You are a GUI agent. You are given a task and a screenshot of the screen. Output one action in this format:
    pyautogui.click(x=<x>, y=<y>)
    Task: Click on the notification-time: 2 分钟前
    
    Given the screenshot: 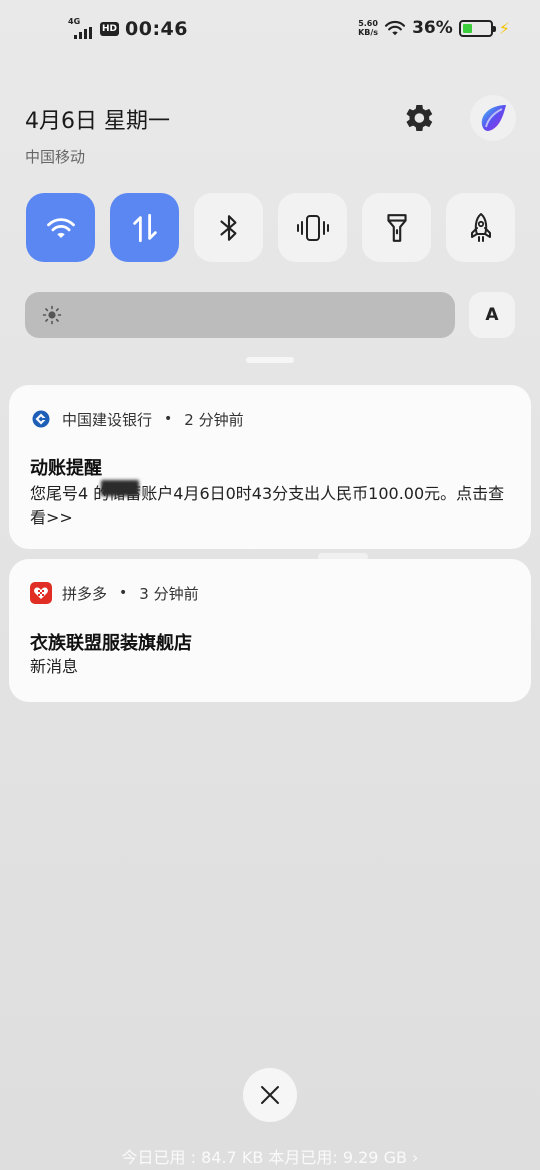 What is the action you would take?
    pyautogui.click(x=214, y=419)
    